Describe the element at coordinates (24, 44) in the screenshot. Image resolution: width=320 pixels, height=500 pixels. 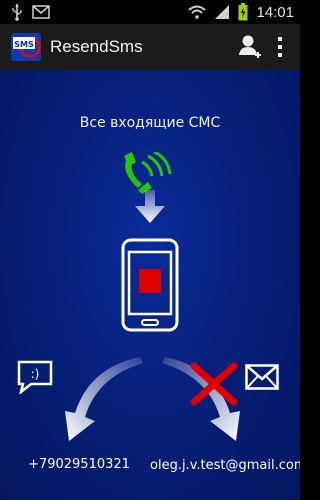
I see `svg-text: SMS` at that location.